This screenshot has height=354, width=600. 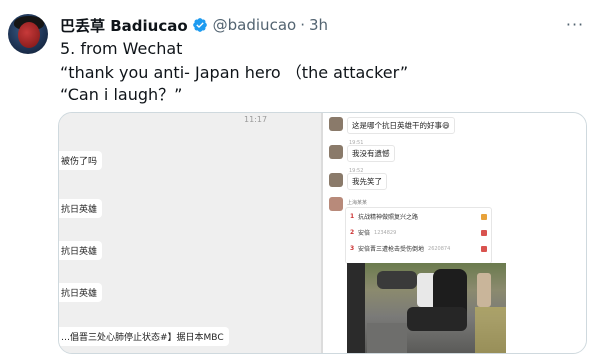 What do you see at coordinates (121, 48) in the screenshot?
I see `tweet-text-line-1: 5. from Wechat` at bounding box center [121, 48].